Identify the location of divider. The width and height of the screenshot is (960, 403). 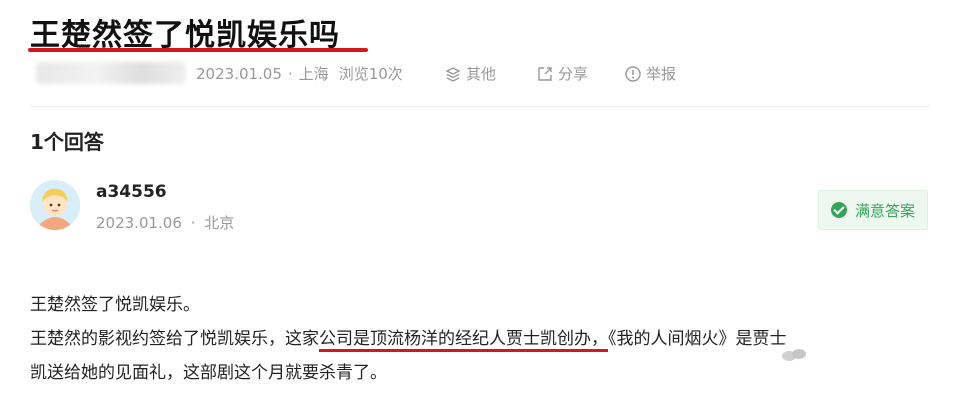
(480, 106).